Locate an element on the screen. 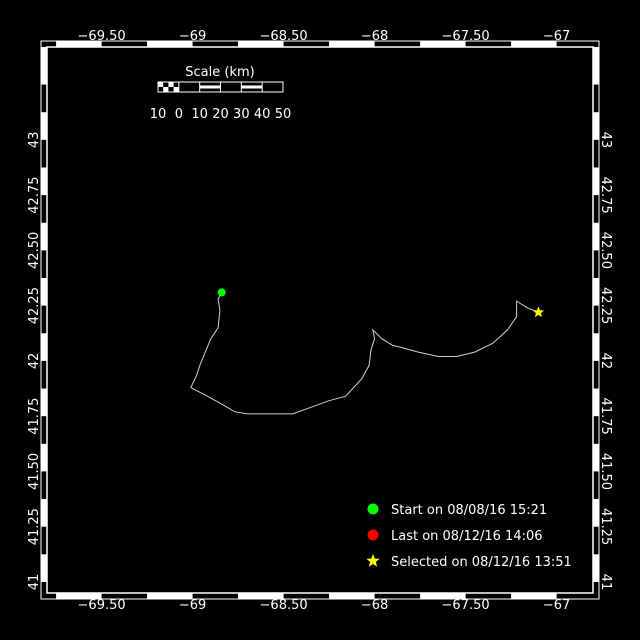 Image resolution: width=640 pixels, height=640 pixels. lat-label-left: 42.25 is located at coordinates (34, 305).